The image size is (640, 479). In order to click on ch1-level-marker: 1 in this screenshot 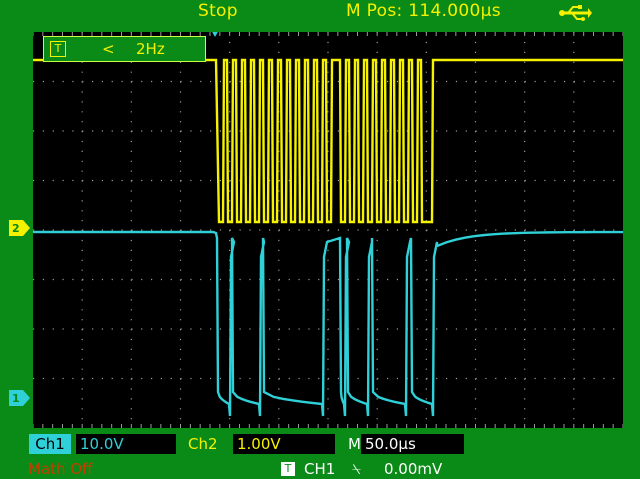, I will do `click(20, 398)`.